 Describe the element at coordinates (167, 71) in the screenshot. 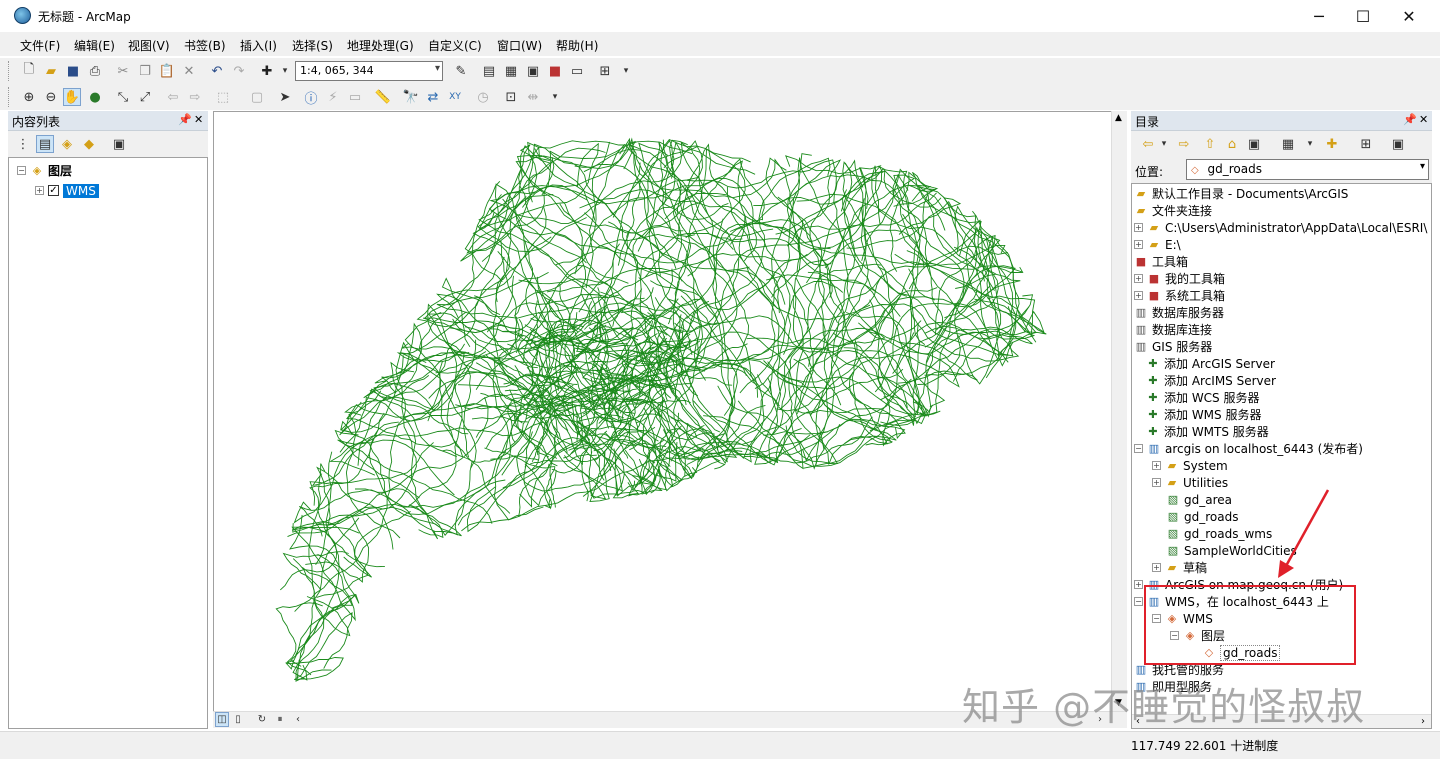

I see `paste-icon: 📋` at that location.